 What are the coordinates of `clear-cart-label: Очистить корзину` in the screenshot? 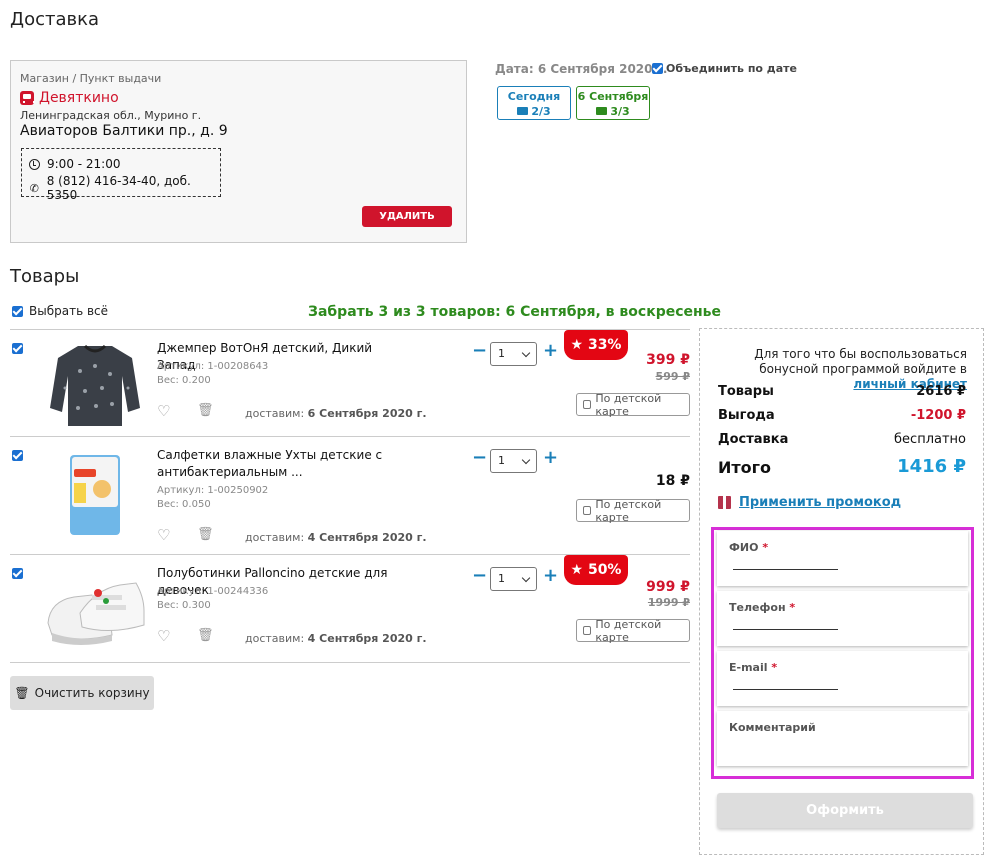 It's located at (92, 693).